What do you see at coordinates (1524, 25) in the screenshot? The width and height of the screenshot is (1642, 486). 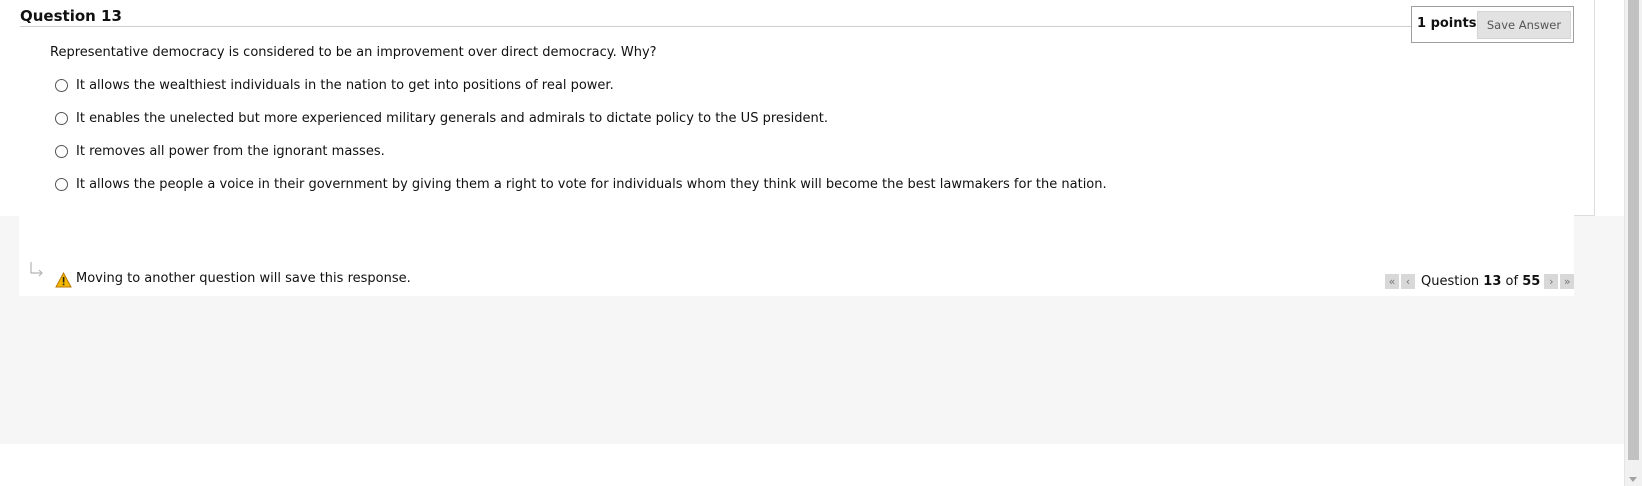 I see `save-answer-button: Save Answer` at bounding box center [1524, 25].